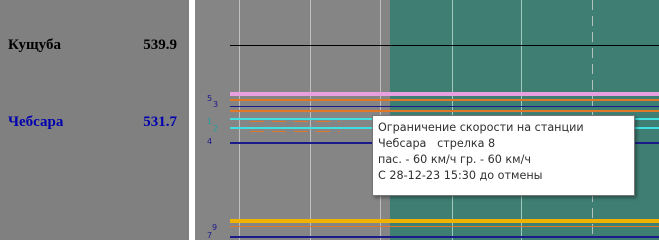  Describe the element at coordinates (210, 121) in the screenshot. I see `track-label-1: 1` at that location.